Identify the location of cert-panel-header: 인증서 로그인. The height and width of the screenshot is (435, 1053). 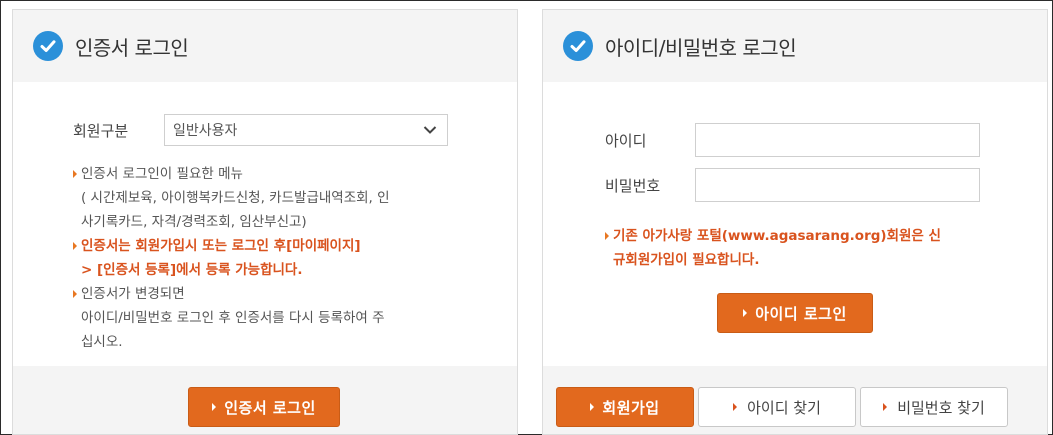
(265, 46).